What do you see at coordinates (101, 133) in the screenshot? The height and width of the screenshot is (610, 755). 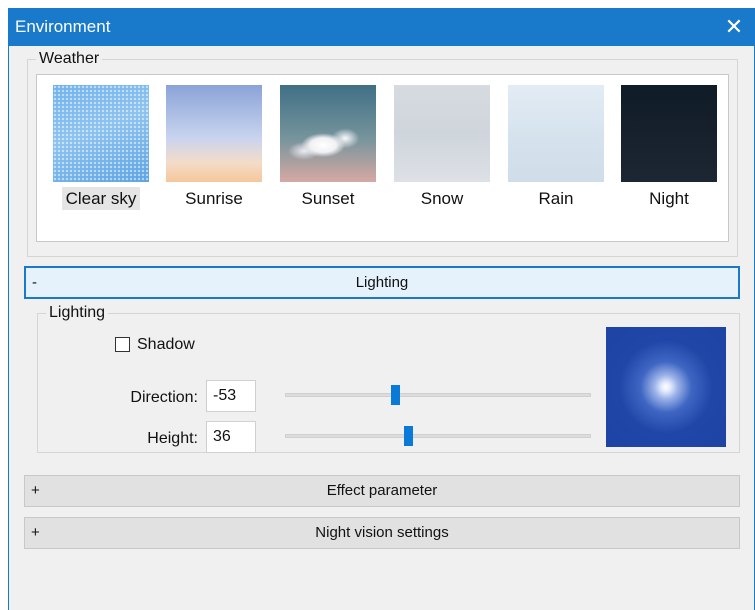 I see `clear-sky-thumbnail` at bounding box center [101, 133].